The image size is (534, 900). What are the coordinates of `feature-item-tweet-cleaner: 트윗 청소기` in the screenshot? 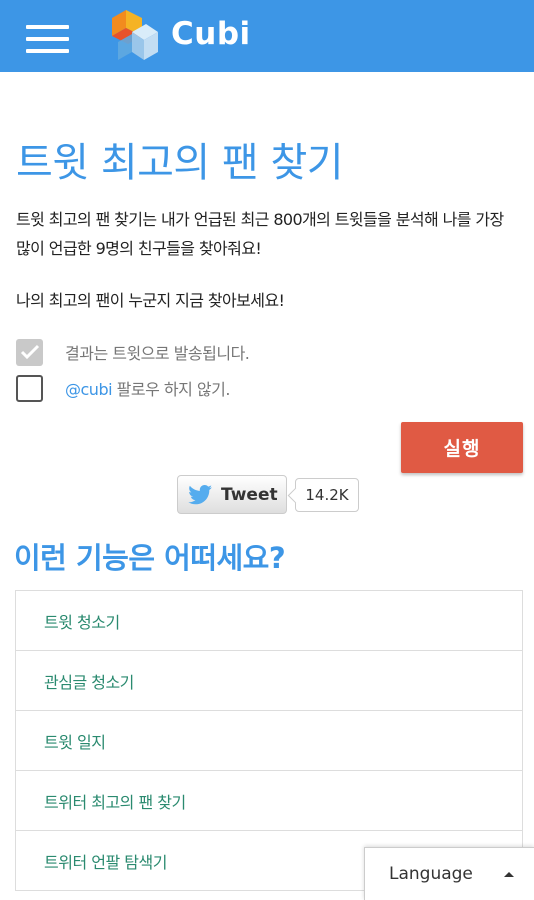 It's located at (269, 621).